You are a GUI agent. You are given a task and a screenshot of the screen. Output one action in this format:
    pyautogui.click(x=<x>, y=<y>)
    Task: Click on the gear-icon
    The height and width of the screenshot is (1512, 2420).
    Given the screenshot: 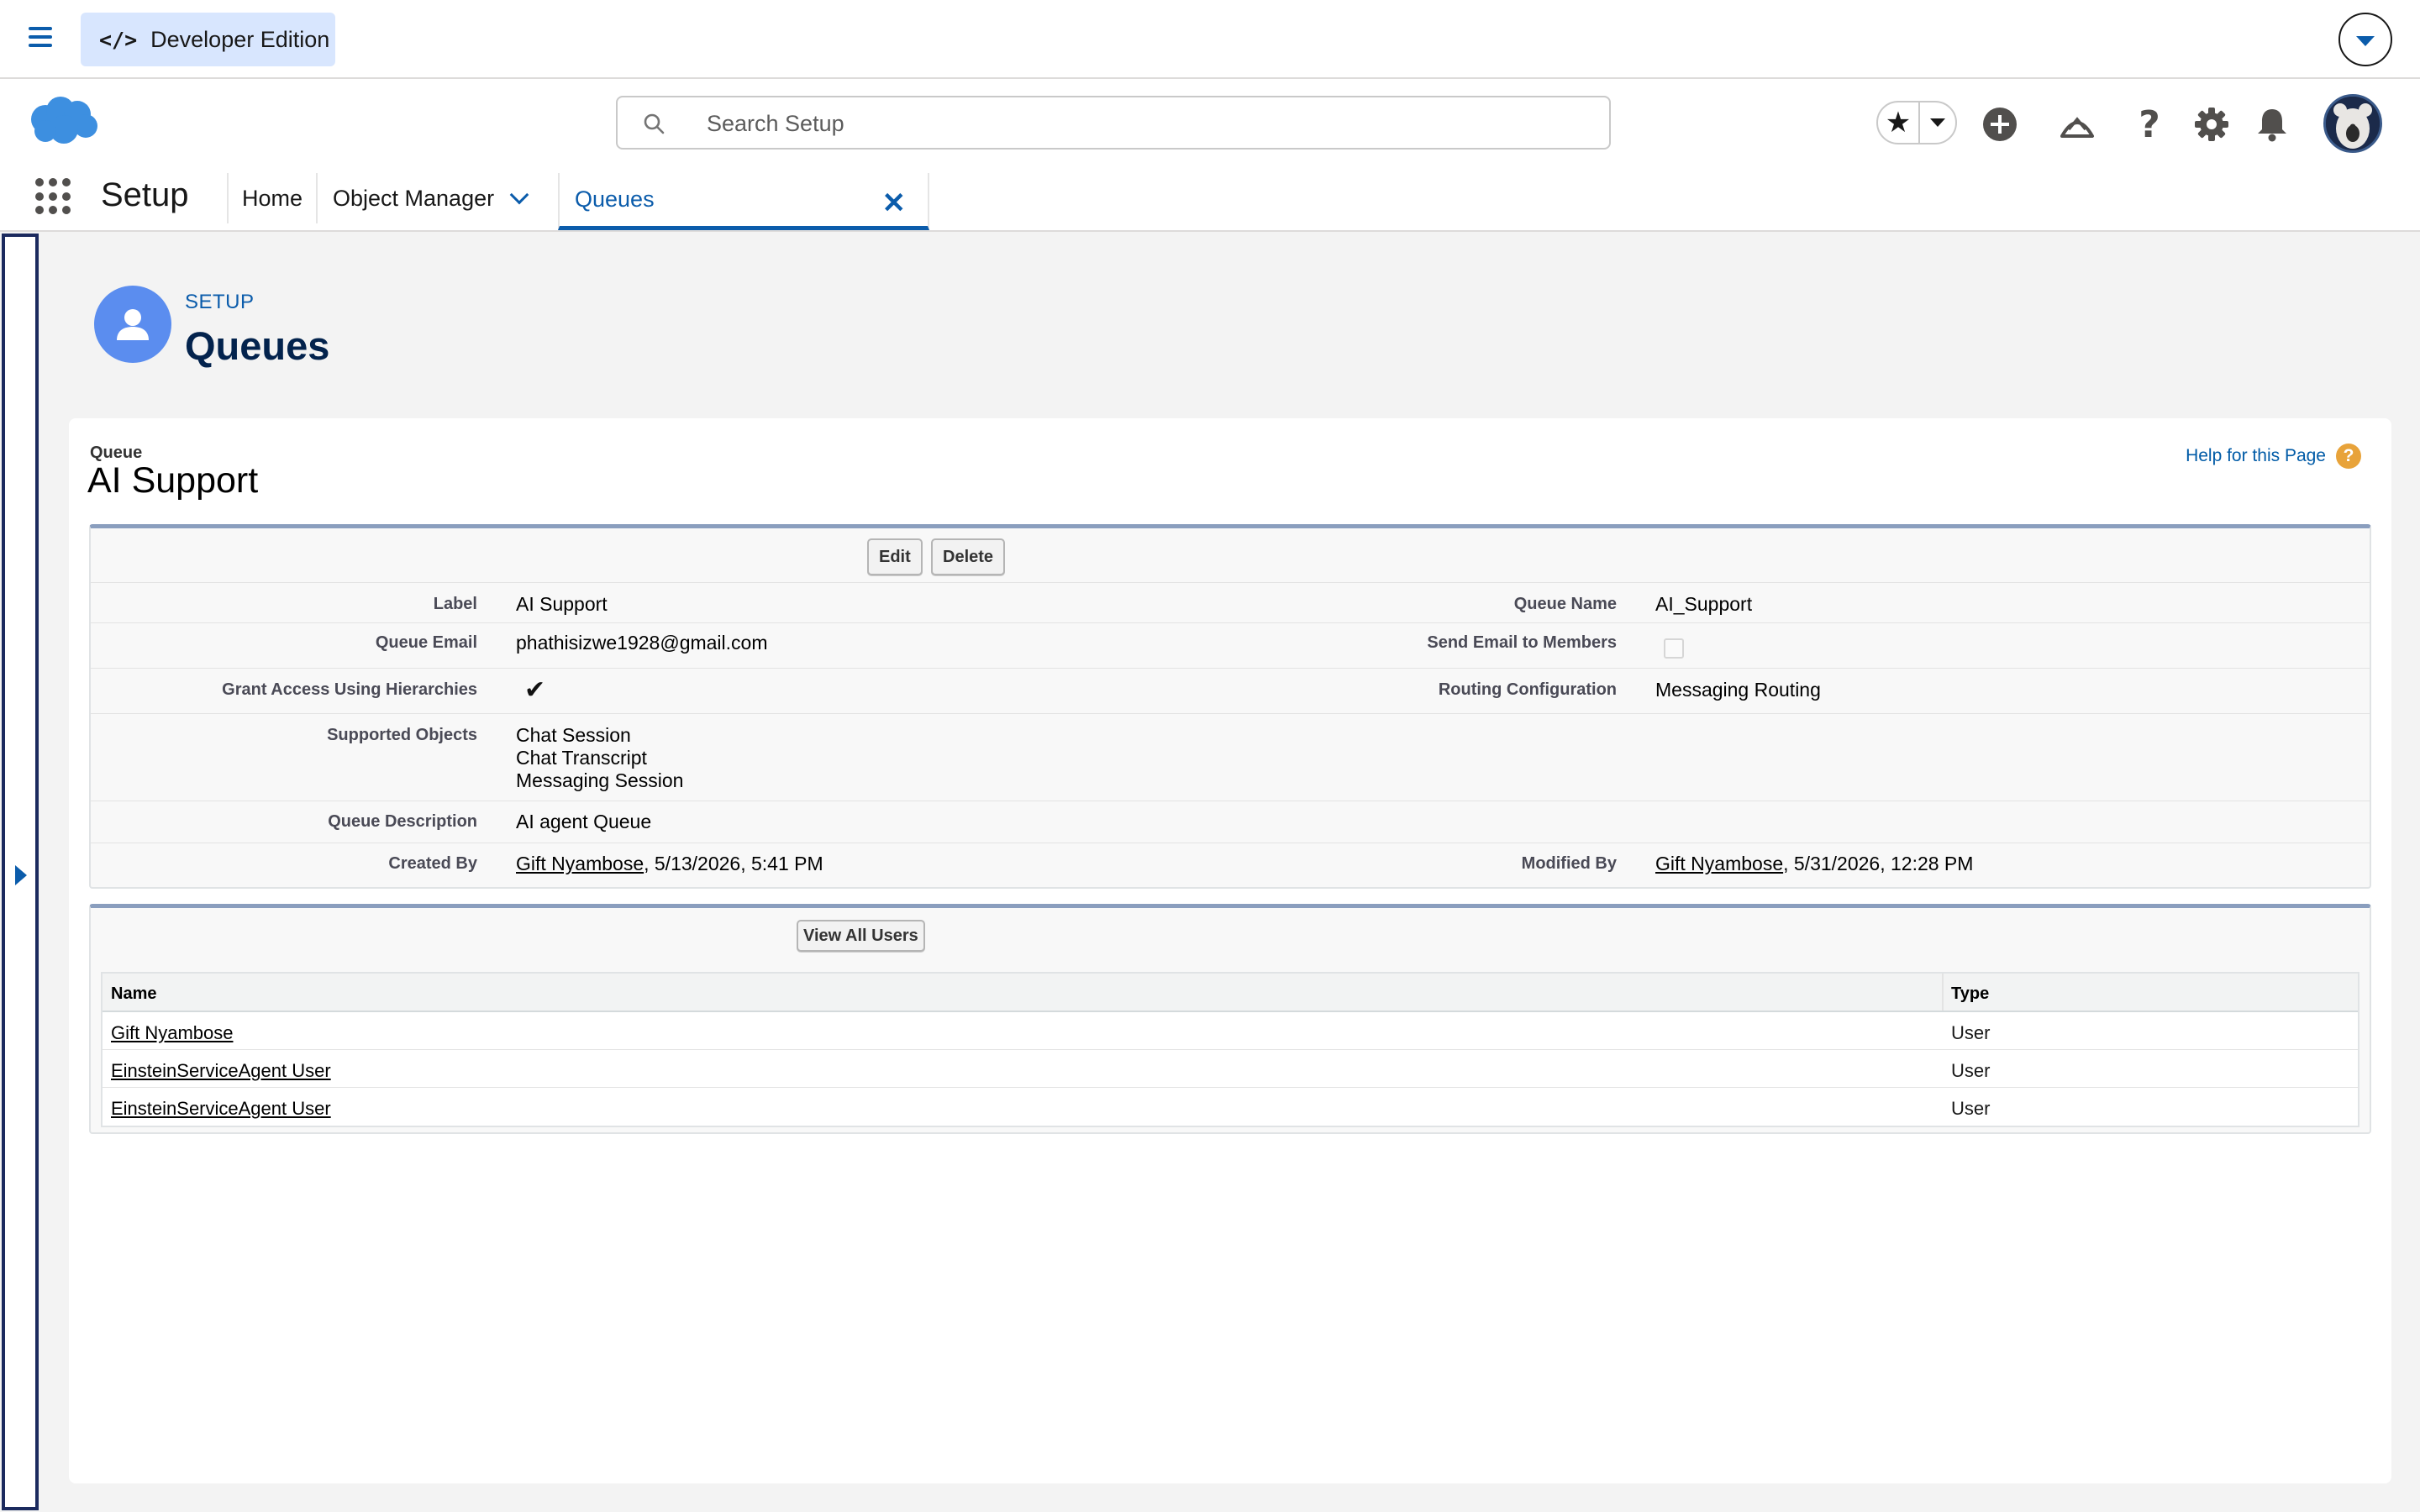 What is the action you would take?
    pyautogui.click(x=2211, y=124)
    